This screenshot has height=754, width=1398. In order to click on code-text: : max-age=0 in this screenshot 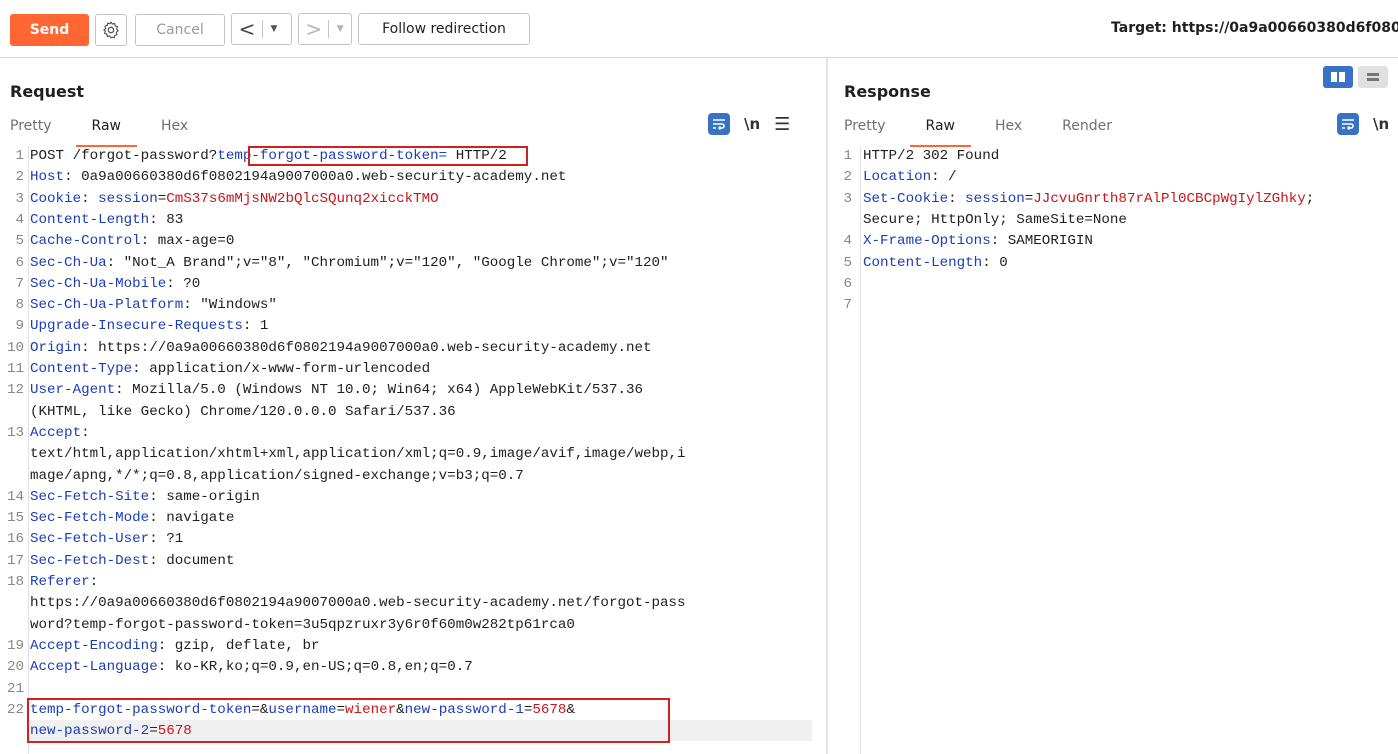, I will do `click(187, 241)`.